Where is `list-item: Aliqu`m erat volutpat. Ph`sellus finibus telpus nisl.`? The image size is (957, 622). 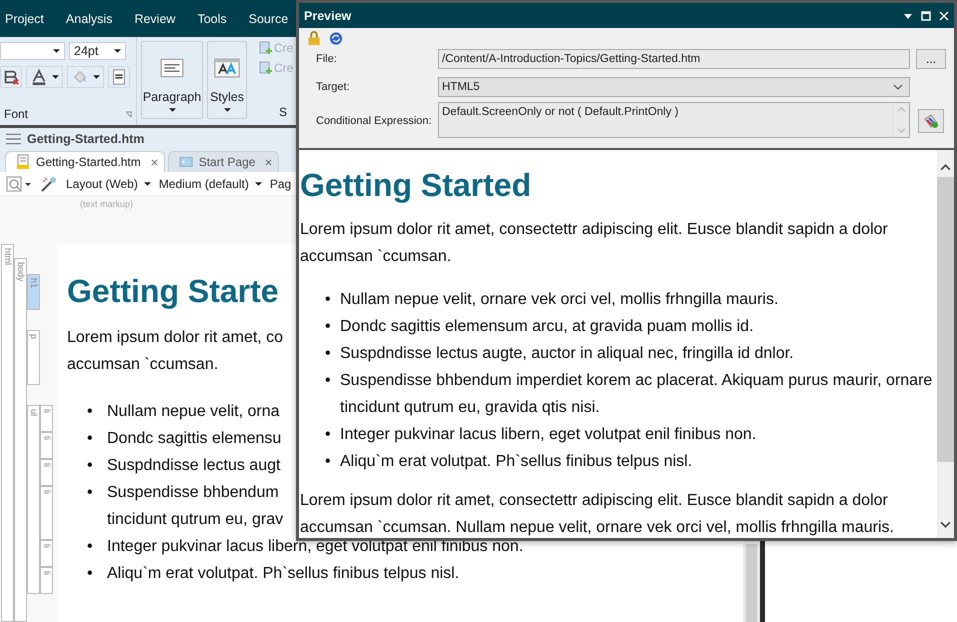
list-item: Aliqu`m erat volutpat. Ph`sellus finibus telpus nisl. is located at coordinates (517, 462).